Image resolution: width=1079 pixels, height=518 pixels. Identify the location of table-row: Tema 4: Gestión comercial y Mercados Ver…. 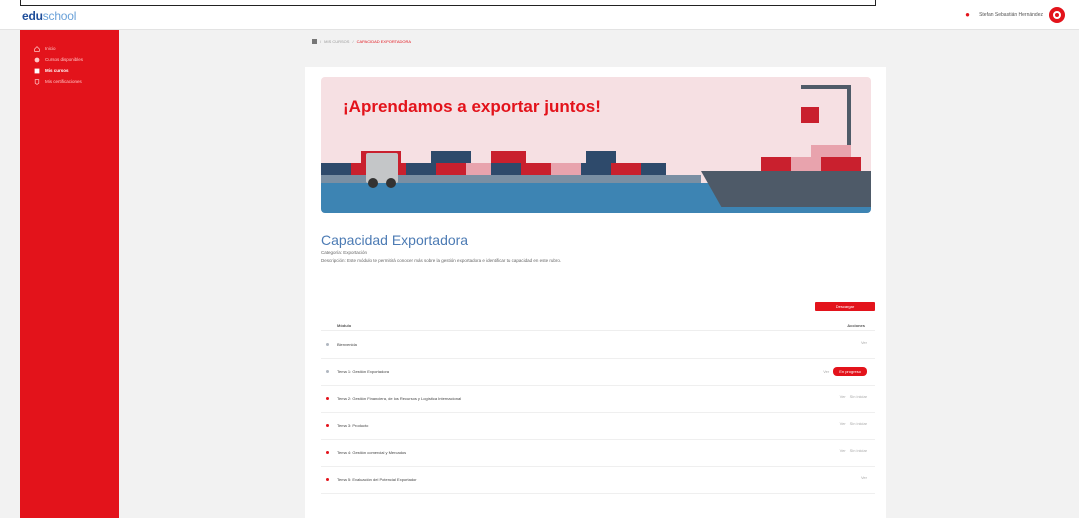
(598, 453).